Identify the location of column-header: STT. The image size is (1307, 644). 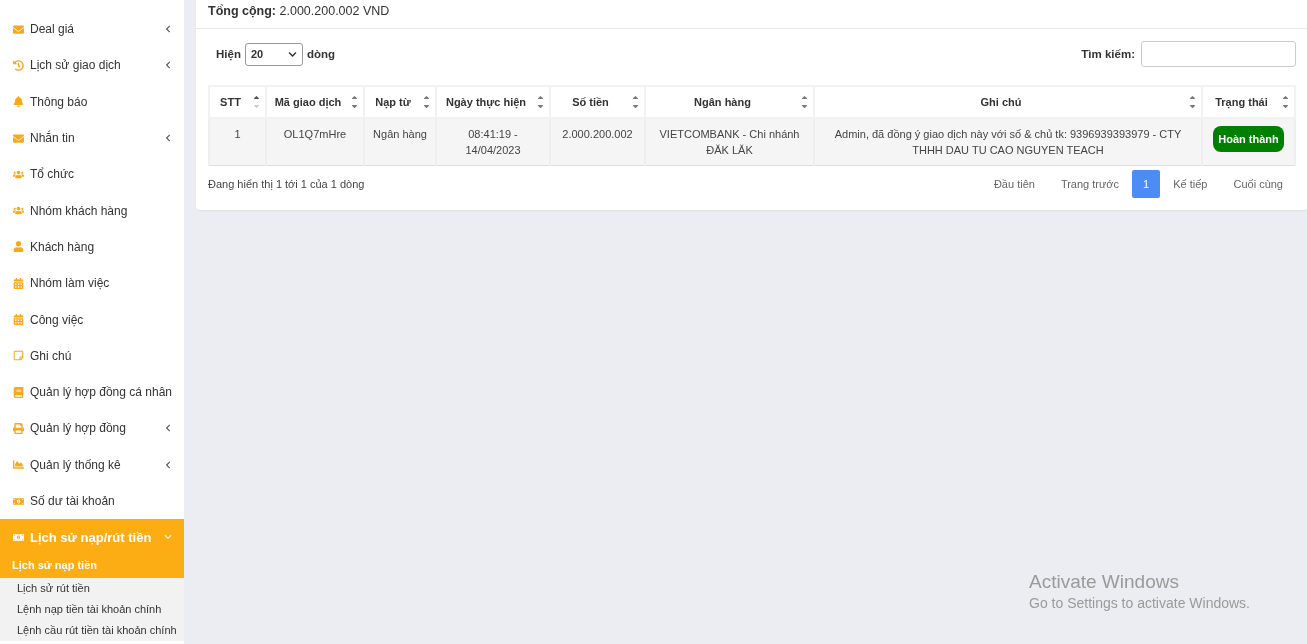
(237, 102).